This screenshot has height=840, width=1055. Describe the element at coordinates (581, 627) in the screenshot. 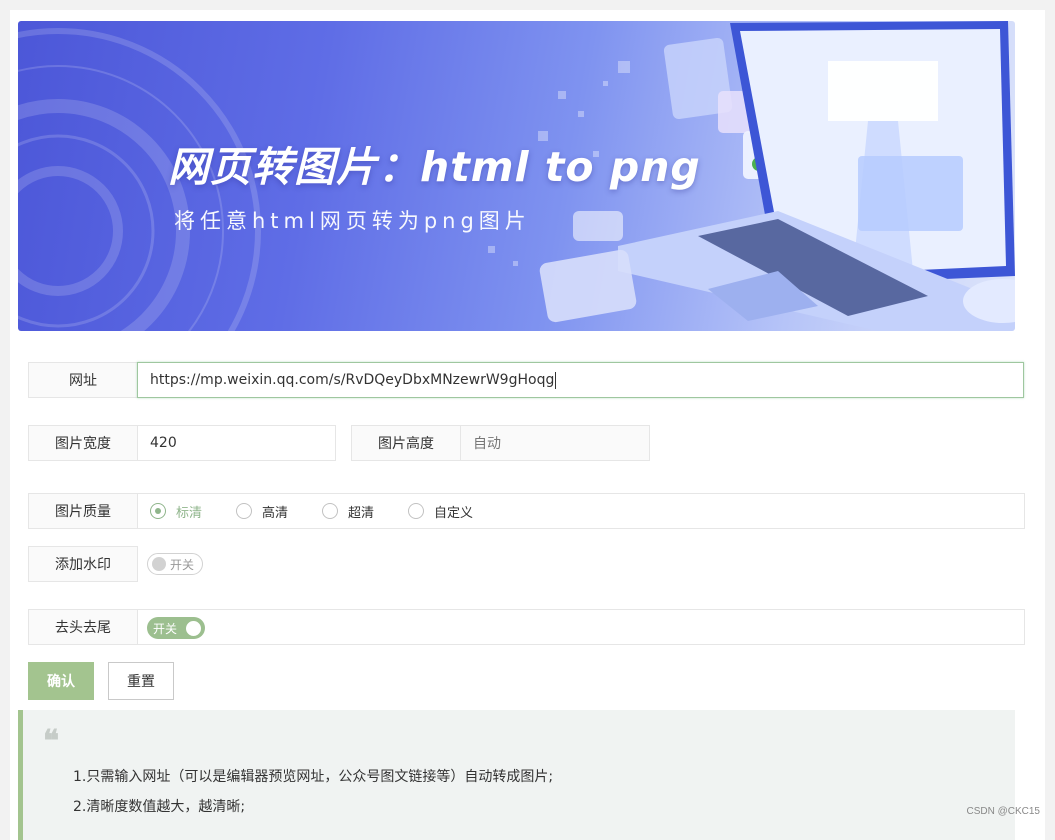

I see `trim-field` at that location.